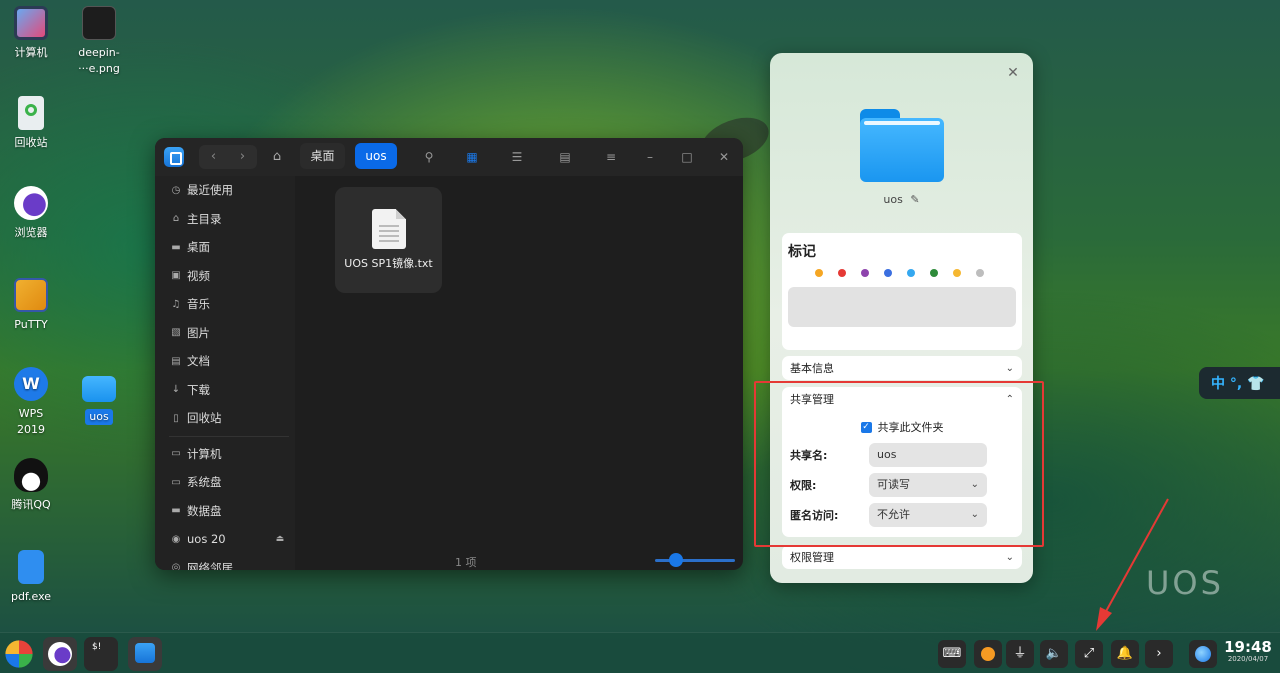  I want to click on tag-color-gray, so click(980, 273).